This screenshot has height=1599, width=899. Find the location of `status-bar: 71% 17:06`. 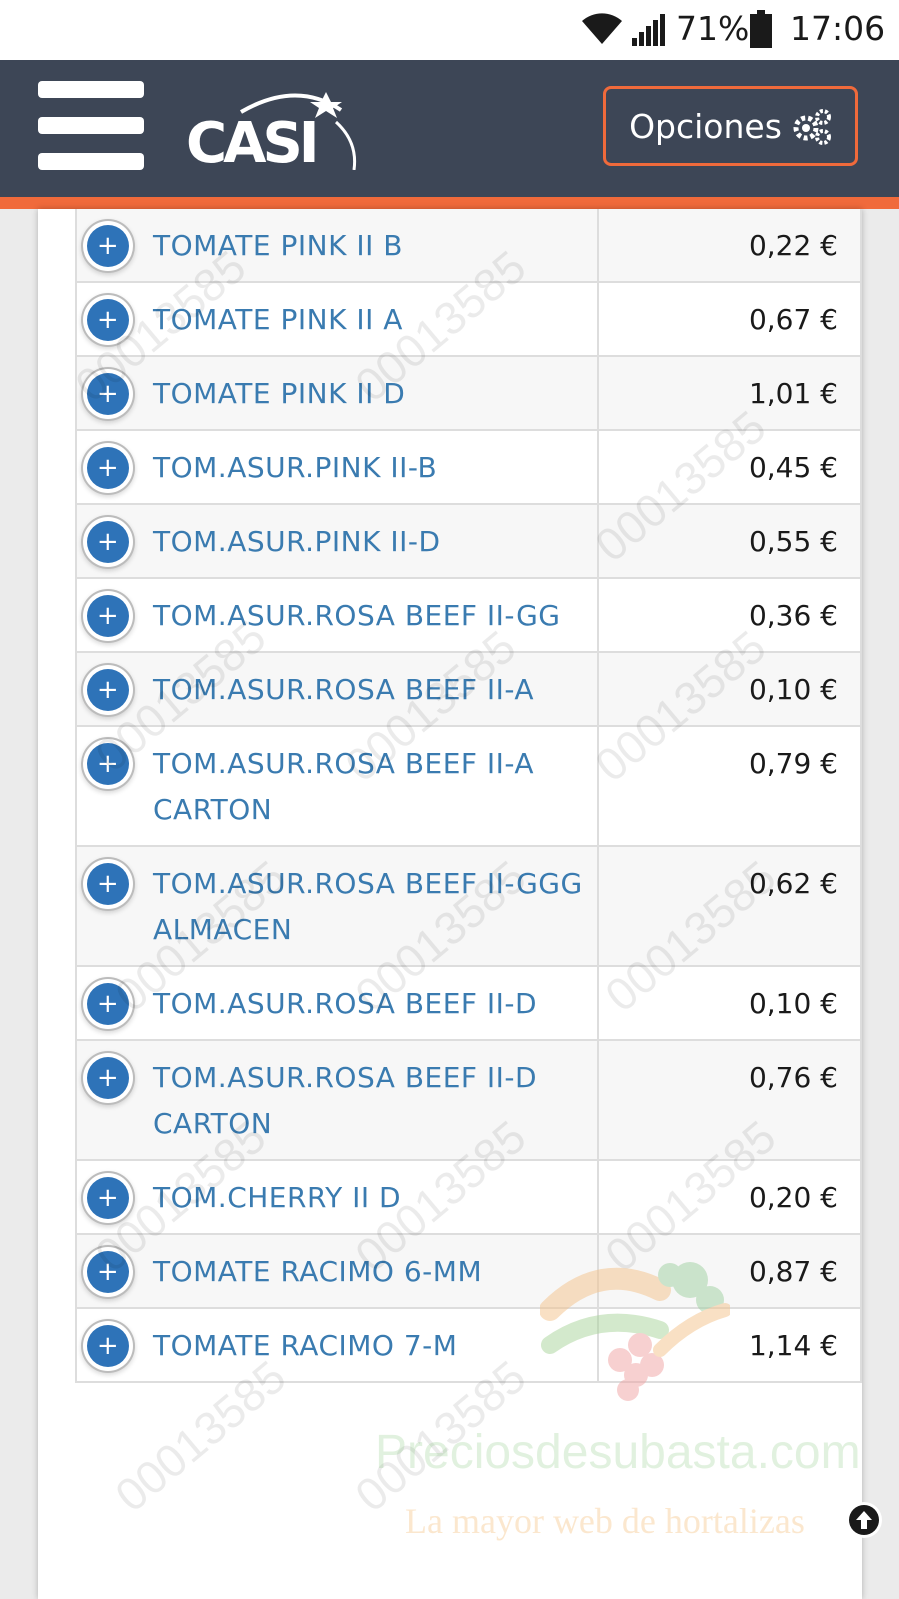

status-bar: 71% 17:06 is located at coordinates (449, 30).